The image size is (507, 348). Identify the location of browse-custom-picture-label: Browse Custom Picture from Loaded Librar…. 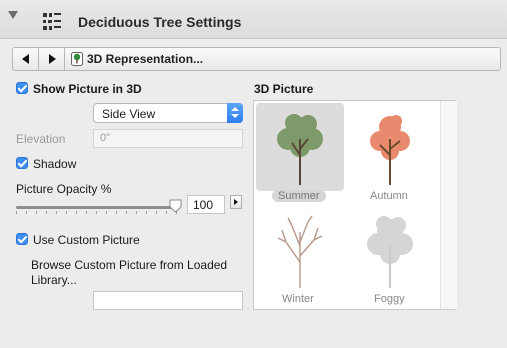
(129, 272).